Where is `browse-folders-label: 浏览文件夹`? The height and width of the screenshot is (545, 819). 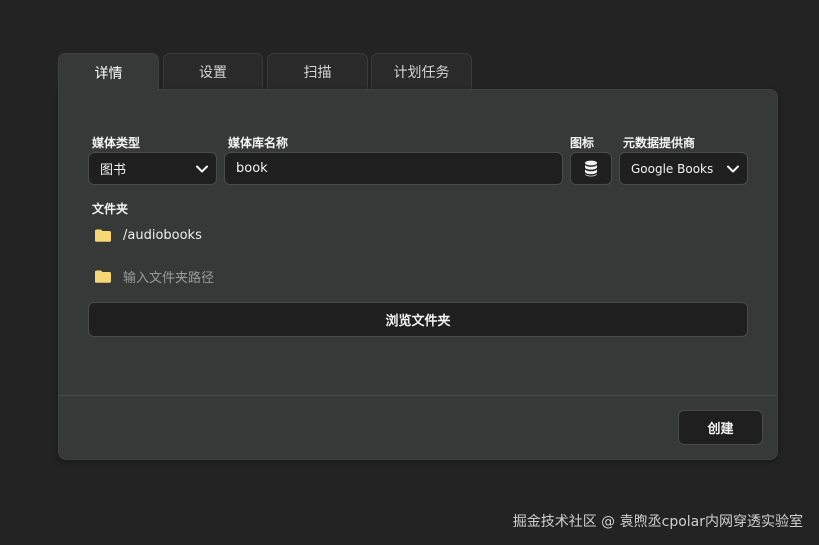
browse-folders-label: 浏览文件夹 is located at coordinates (418, 321).